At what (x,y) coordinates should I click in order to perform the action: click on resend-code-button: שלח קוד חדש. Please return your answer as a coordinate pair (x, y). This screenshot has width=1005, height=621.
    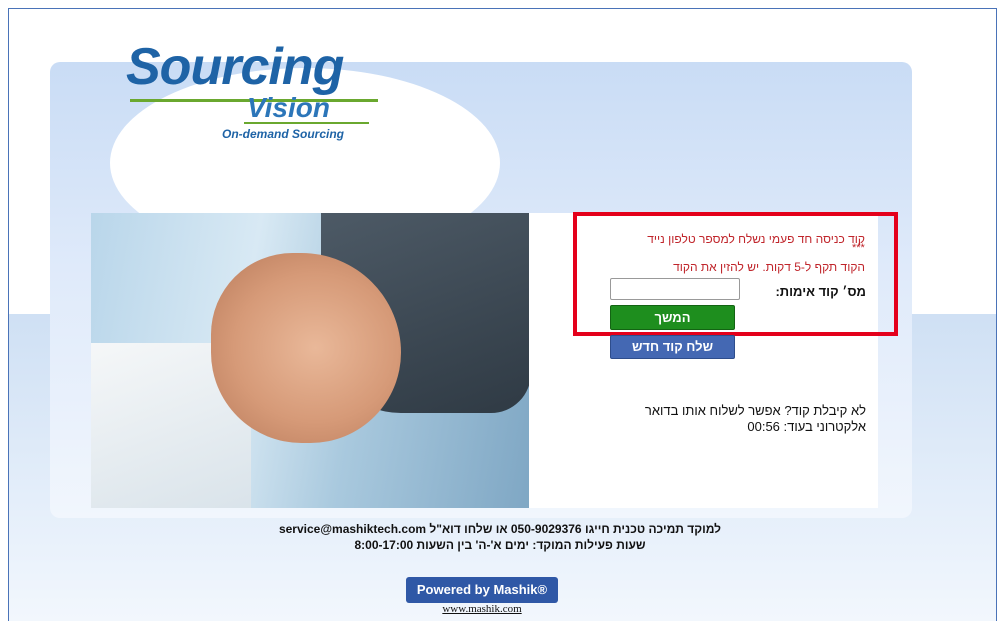
    Looking at the image, I should click on (672, 347).